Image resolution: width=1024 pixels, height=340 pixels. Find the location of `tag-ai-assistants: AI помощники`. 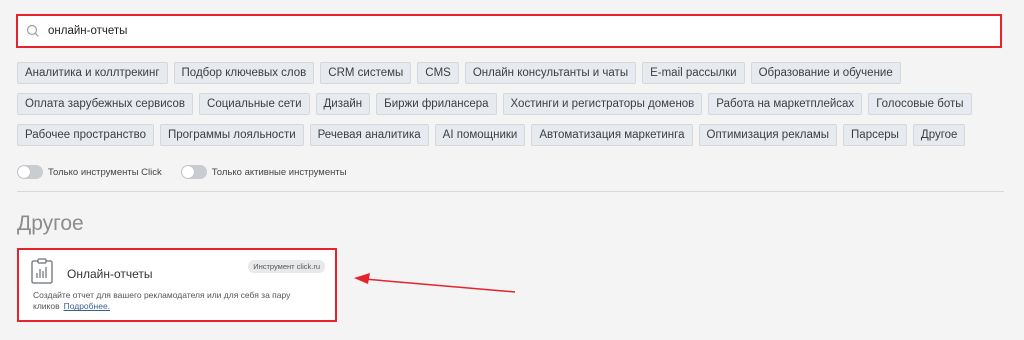

tag-ai-assistants: AI помощники is located at coordinates (480, 135).